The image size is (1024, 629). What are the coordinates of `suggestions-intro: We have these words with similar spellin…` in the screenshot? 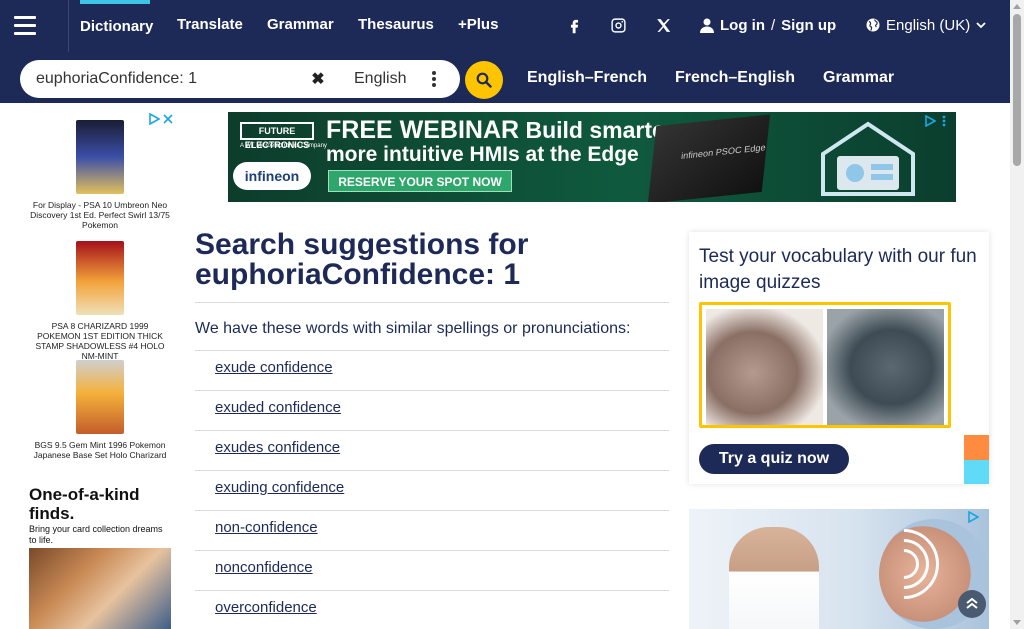 It's located at (413, 328).